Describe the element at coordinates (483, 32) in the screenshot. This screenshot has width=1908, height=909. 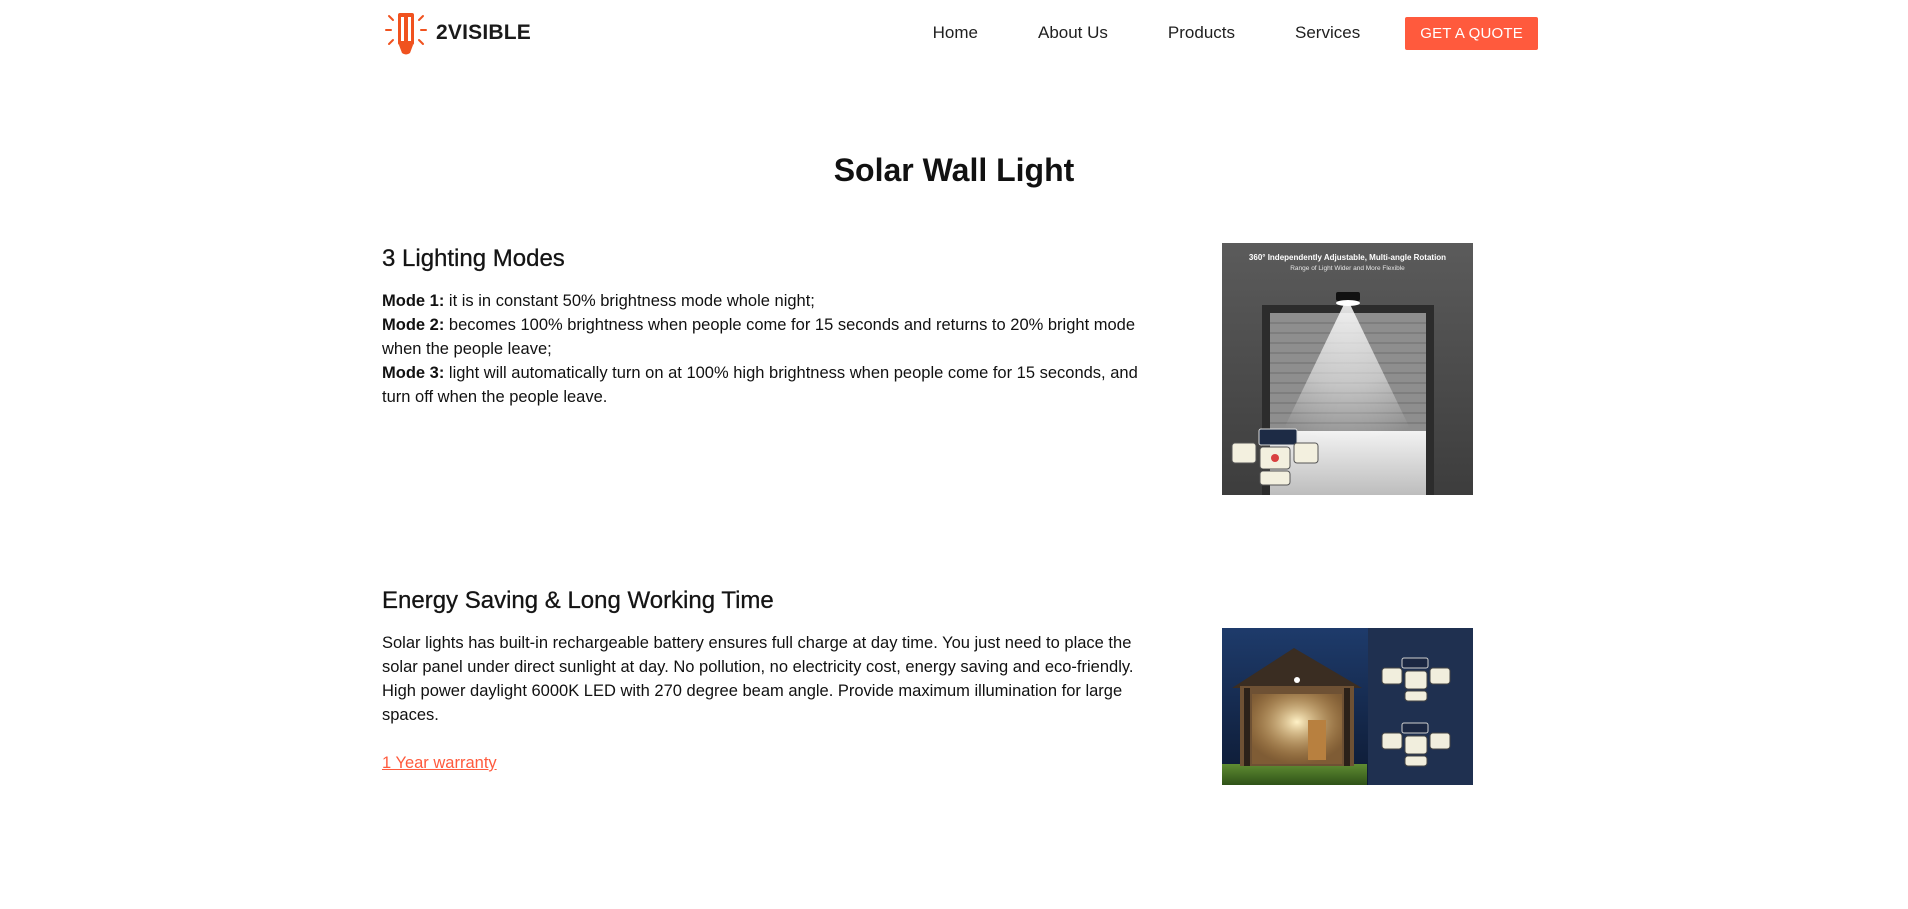
I see `logo-text: 2VISIBLE` at that location.